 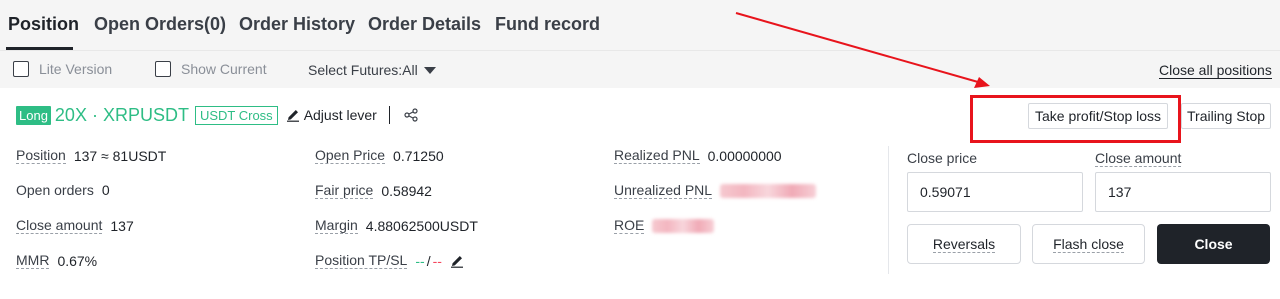 What do you see at coordinates (420, 260) in the screenshot?
I see `tp-value: --` at bounding box center [420, 260].